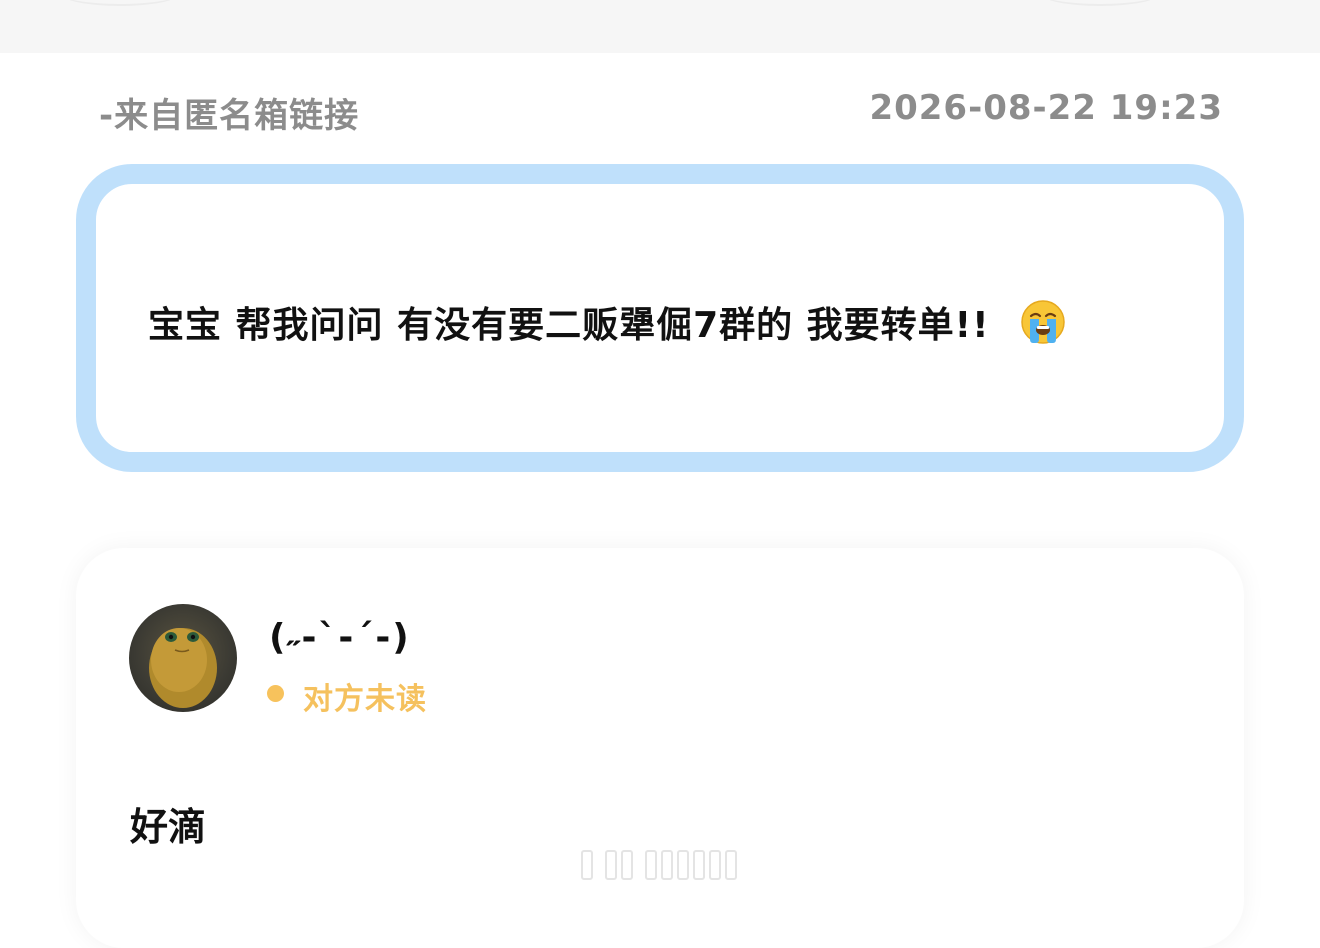  I want to click on question-text: 宝宝 帮我问问 有没有要二贩犟倔7群的 我要转单!!, so click(569, 325).